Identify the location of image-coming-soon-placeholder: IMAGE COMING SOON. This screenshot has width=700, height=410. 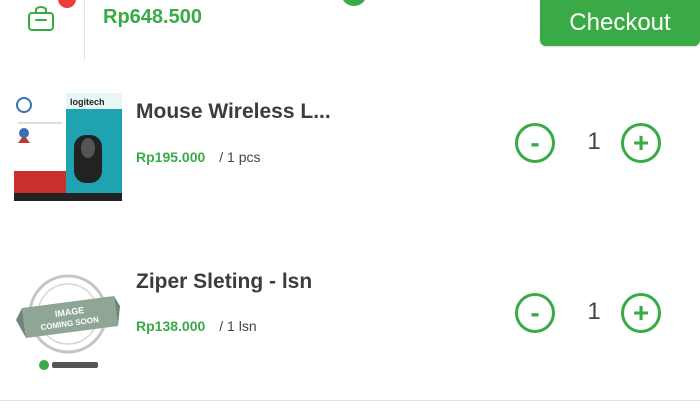
(68, 322).